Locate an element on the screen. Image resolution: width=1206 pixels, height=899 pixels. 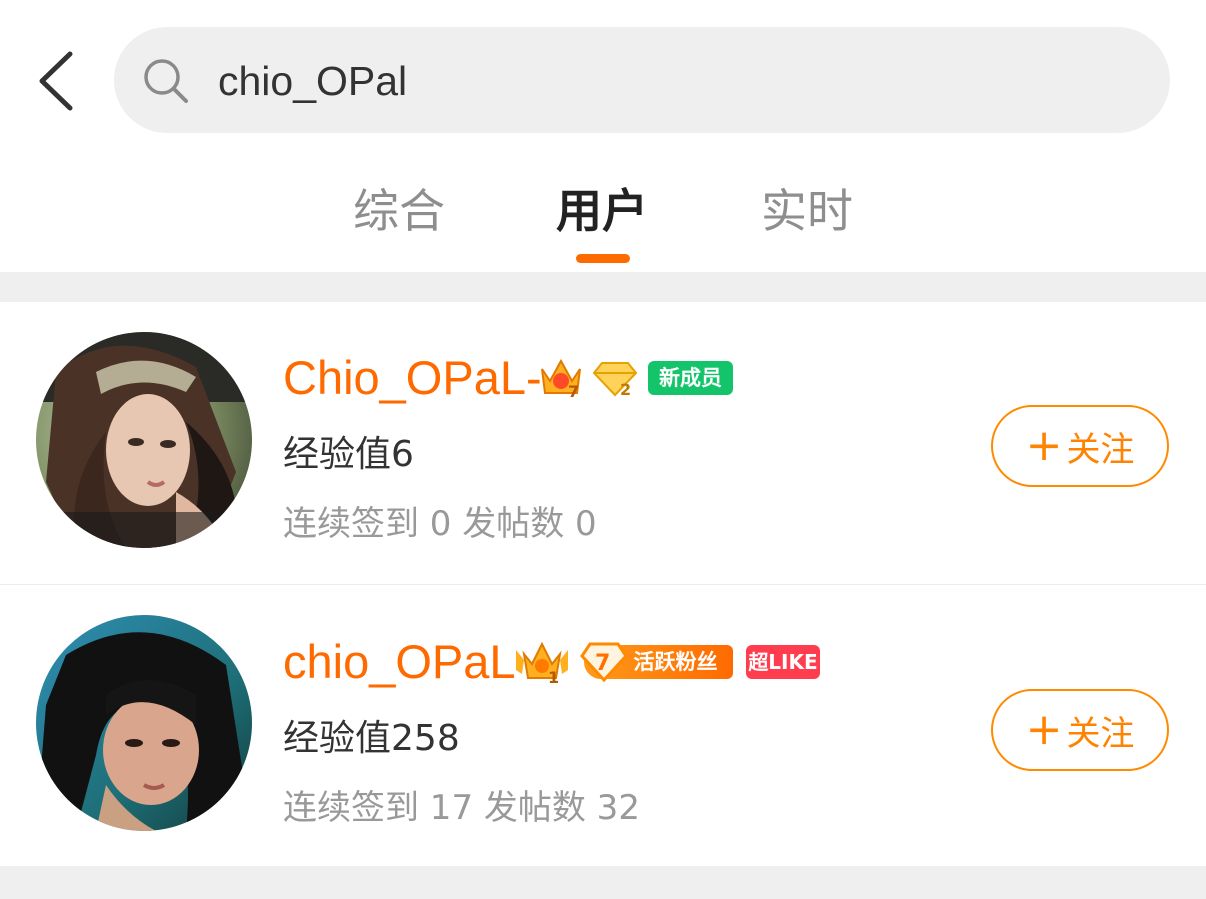
new-member-badge: 新成员 is located at coordinates (690, 378).